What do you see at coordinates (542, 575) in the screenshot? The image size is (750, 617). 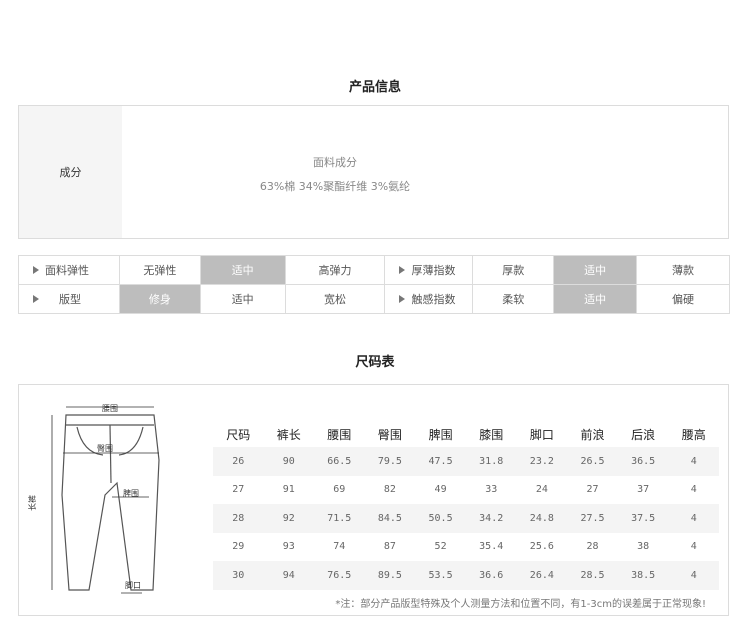 I see `cell: 26.4` at bounding box center [542, 575].